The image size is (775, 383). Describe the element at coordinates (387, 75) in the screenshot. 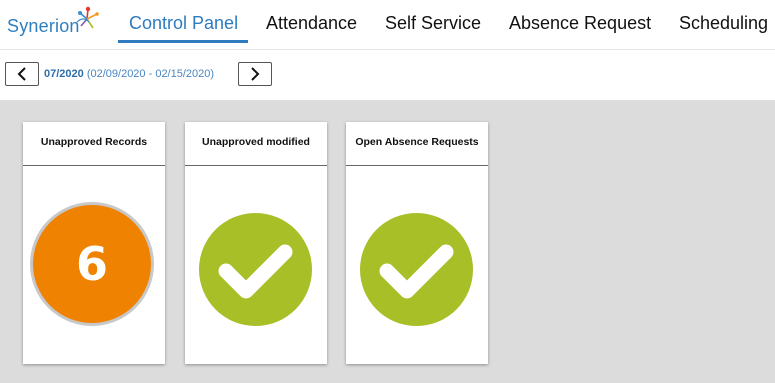

I see `period-selector-bar: 07/2020 (02/09/2020 - 02/15/2020)` at that location.